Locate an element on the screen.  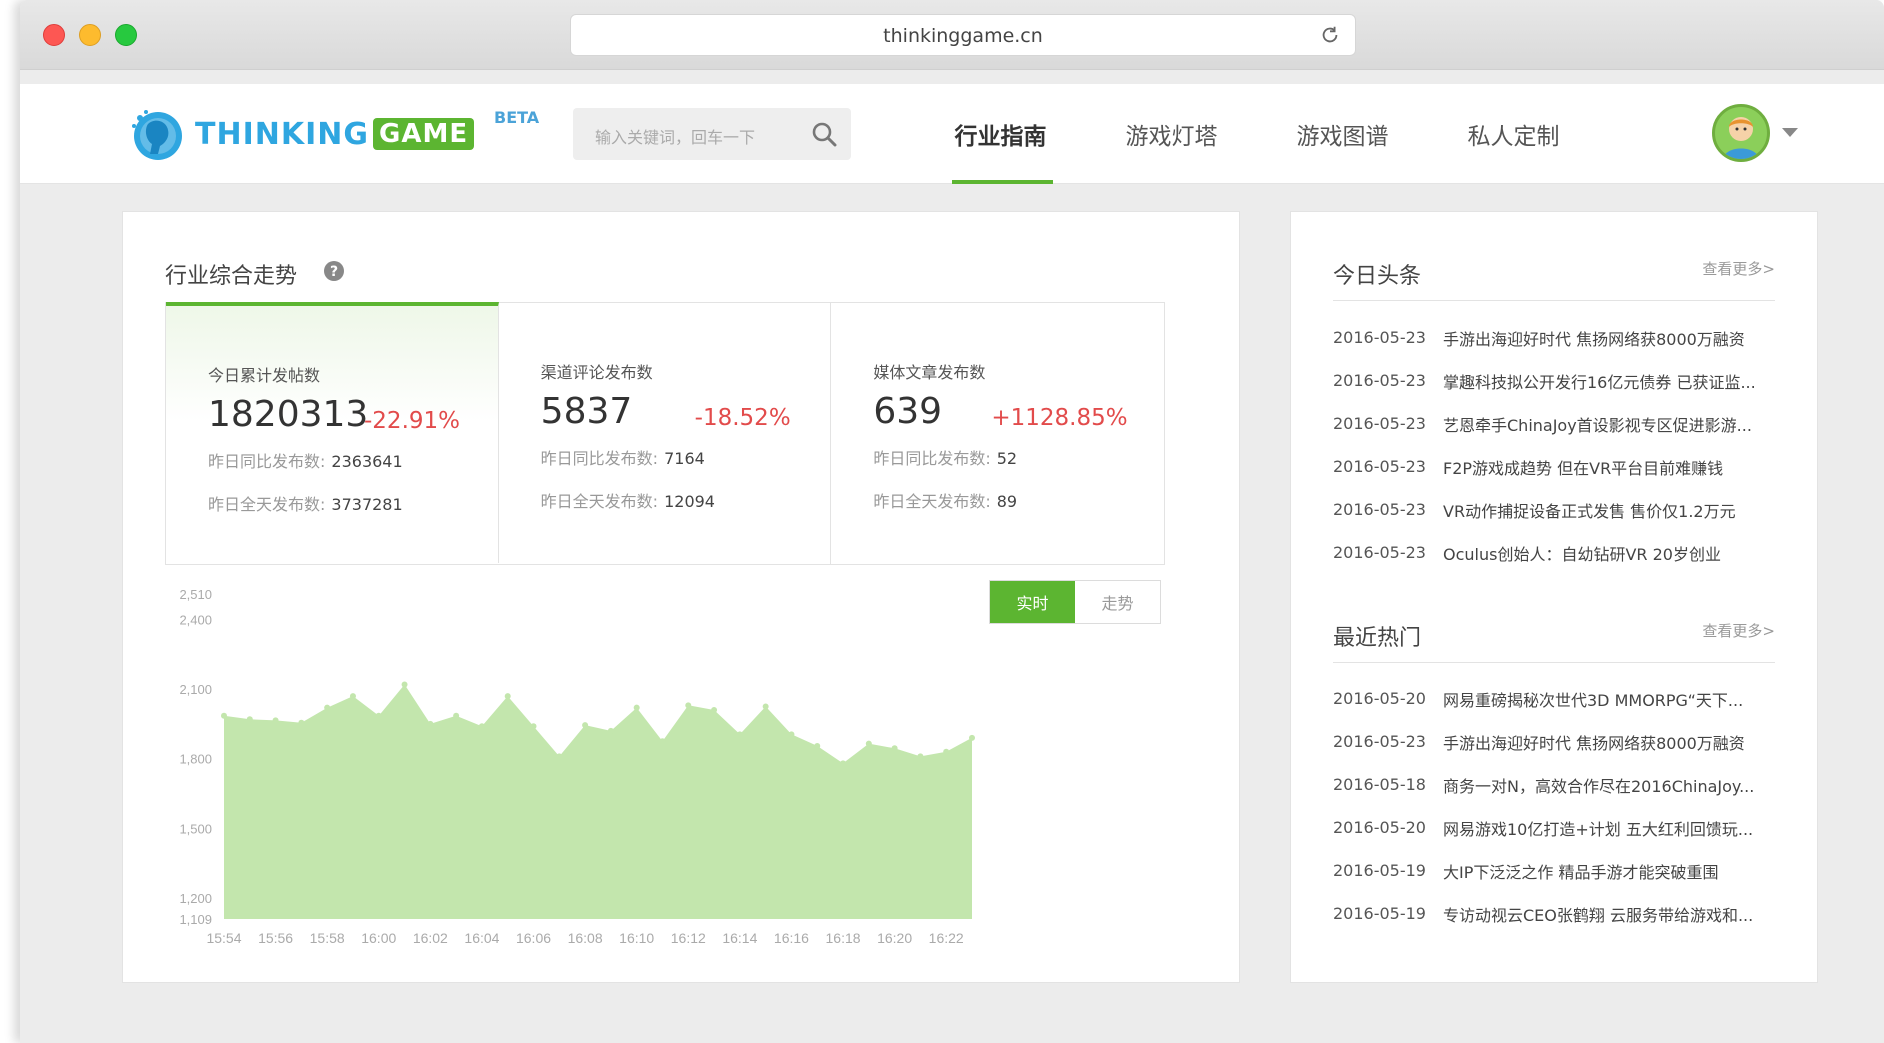
nav-private-custom: 私人定制 is located at coordinates (1513, 134).